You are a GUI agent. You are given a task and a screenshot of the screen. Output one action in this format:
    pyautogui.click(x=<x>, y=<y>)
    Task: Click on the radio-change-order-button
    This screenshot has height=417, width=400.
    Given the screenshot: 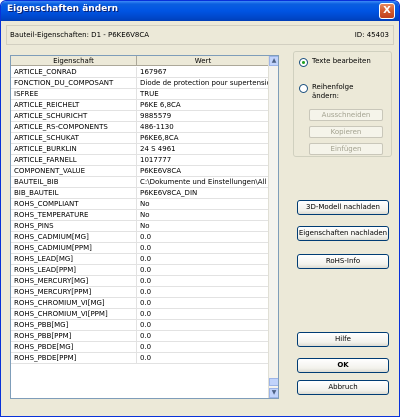 What is the action you would take?
    pyautogui.click(x=303, y=88)
    